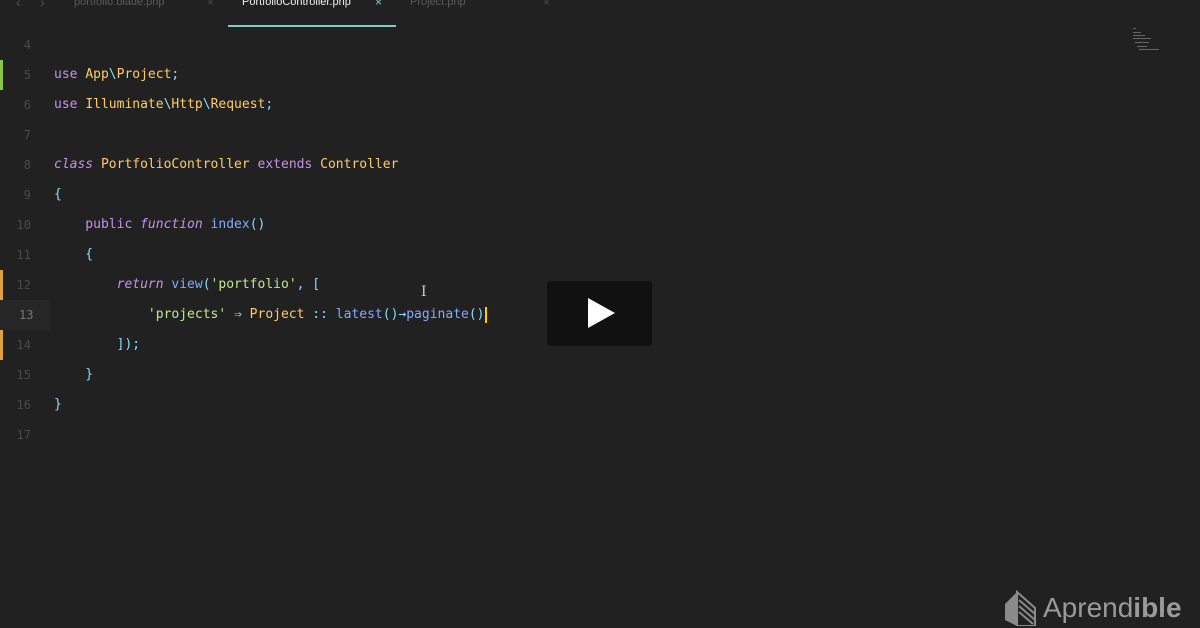  Describe the element at coordinates (1157, 607) in the screenshot. I see `brand-name-part2: ible` at that location.